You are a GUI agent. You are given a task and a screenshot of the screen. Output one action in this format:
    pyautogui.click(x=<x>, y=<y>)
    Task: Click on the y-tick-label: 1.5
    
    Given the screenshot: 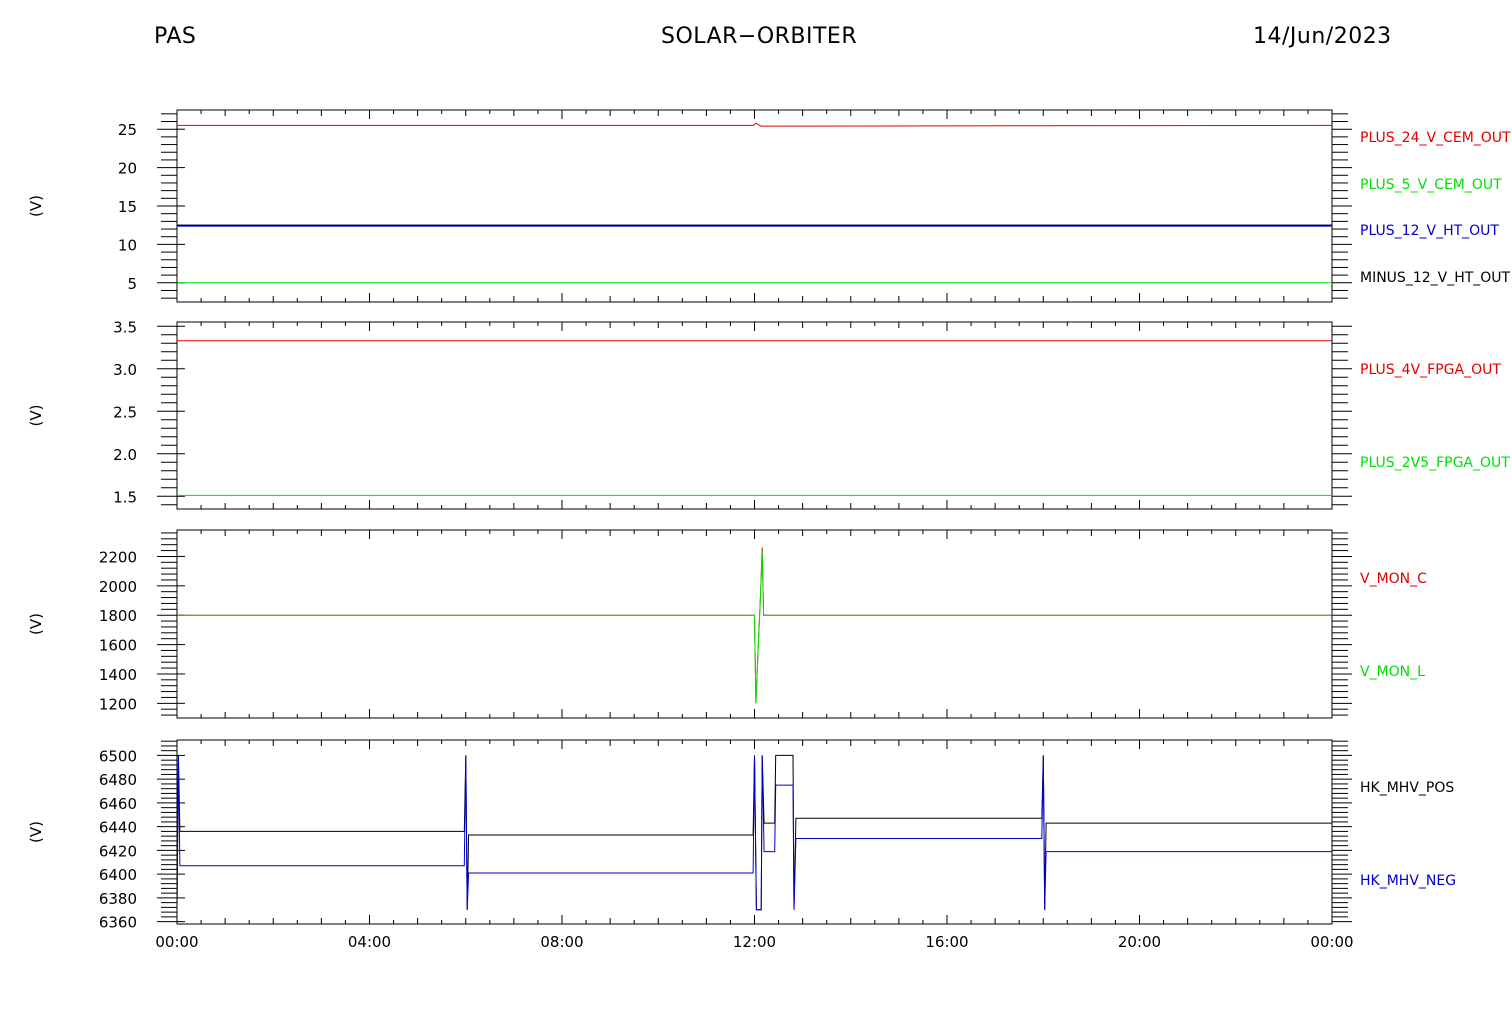 What is the action you would take?
    pyautogui.click(x=125, y=497)
    